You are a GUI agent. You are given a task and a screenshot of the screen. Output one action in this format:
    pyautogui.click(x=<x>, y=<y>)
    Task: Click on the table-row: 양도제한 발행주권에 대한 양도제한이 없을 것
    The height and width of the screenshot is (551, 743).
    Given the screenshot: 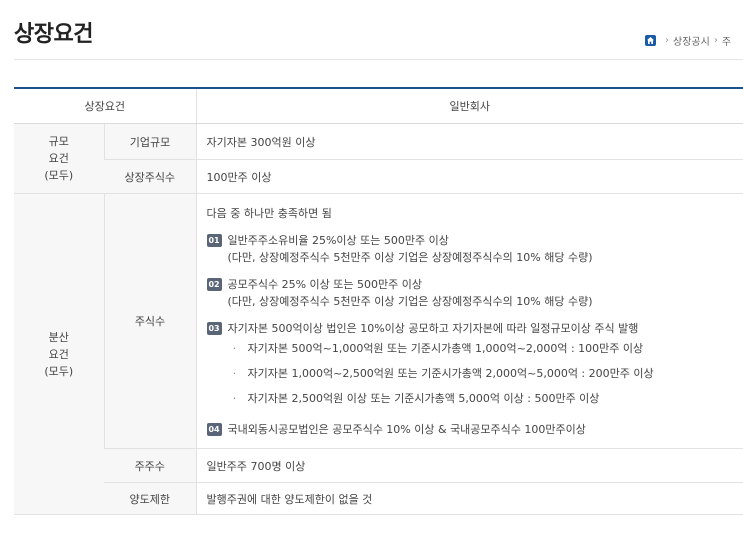 What is the action you would take?
    pyautogui.click(x=378, y=498)
    